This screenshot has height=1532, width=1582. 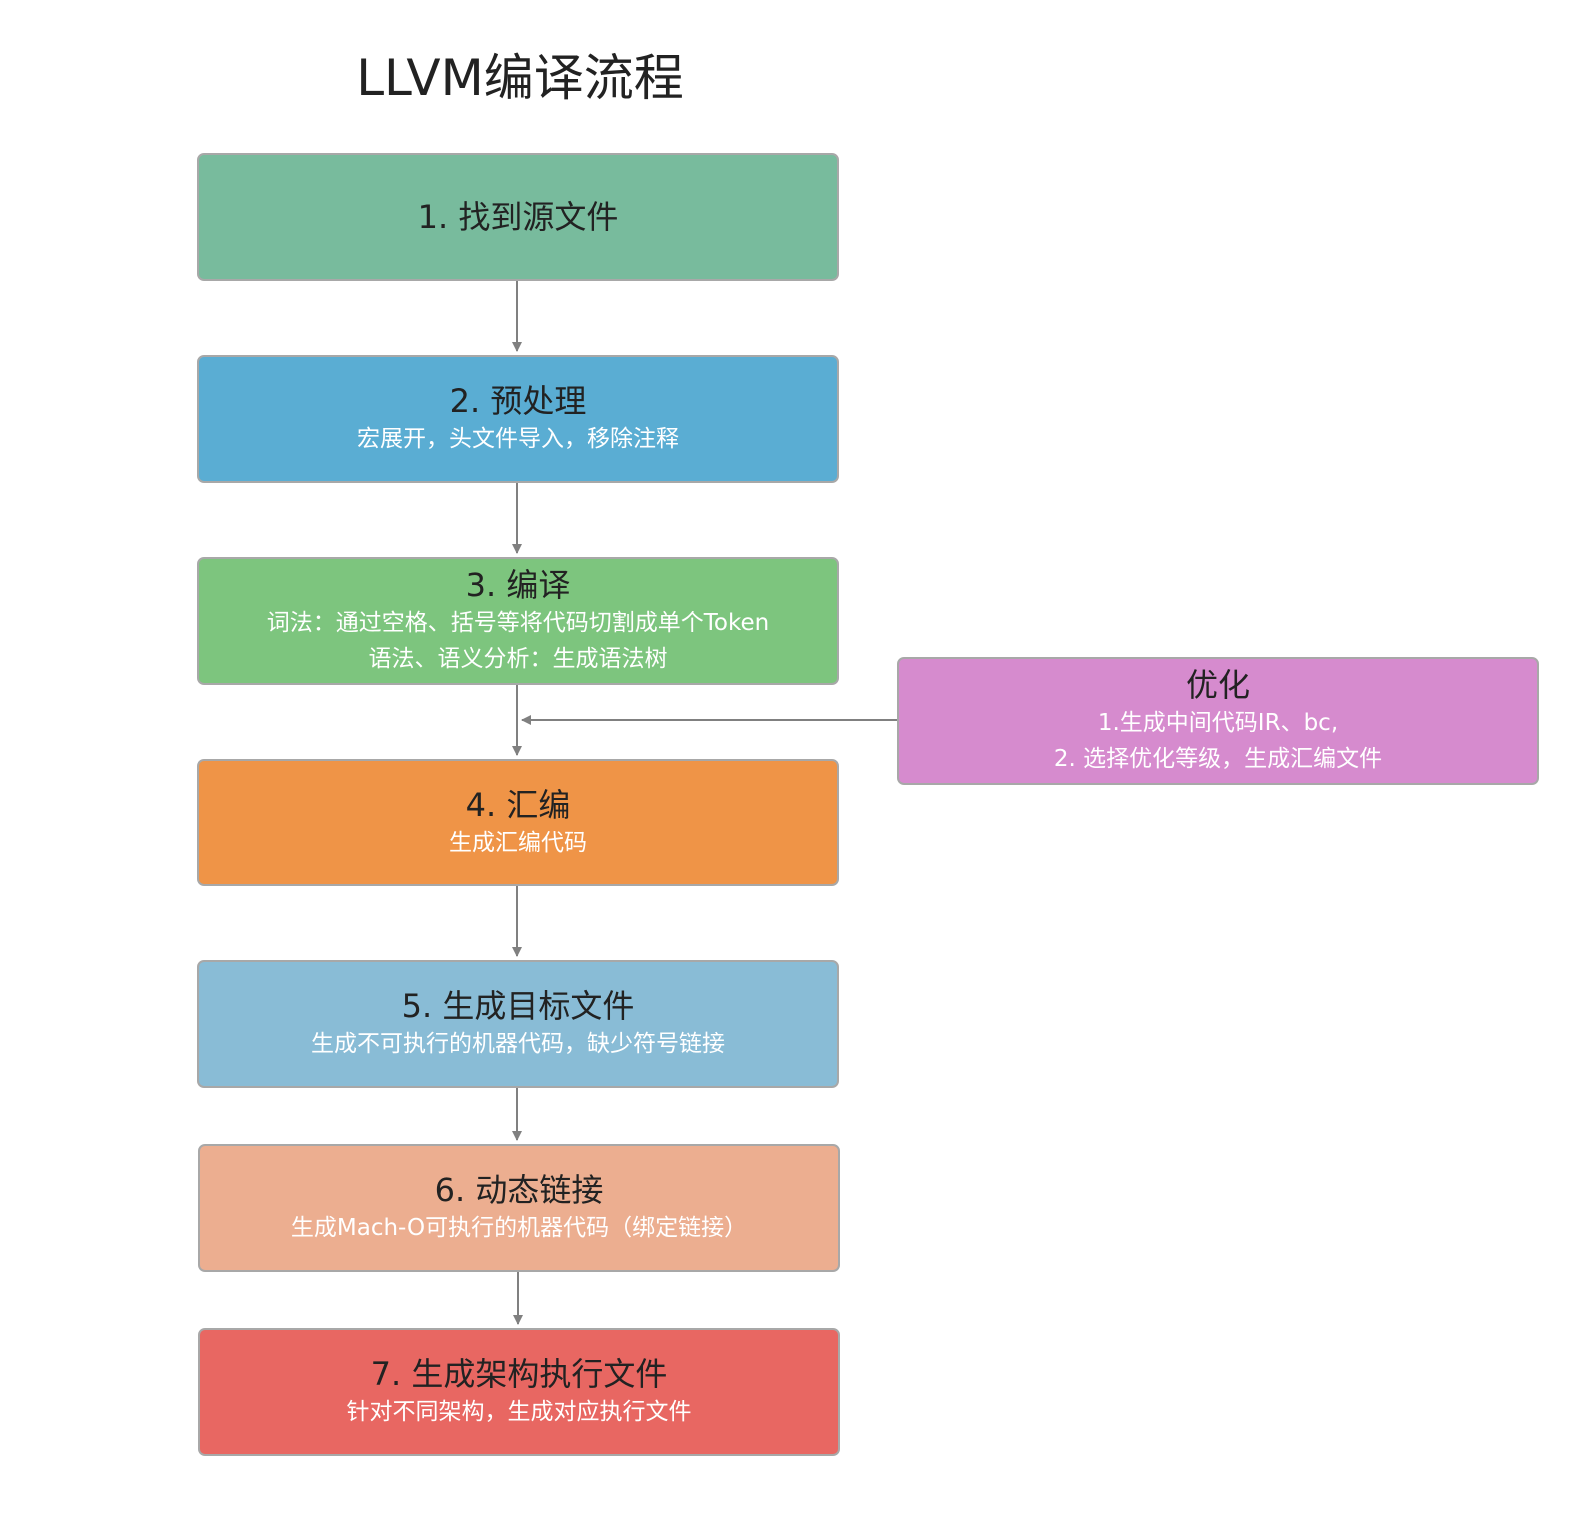 What do you see at coordinates (518, 1006) in the screenshot?
I see `step-5-title: 5. 生成目标文件` at bounding box center [518, 1006].